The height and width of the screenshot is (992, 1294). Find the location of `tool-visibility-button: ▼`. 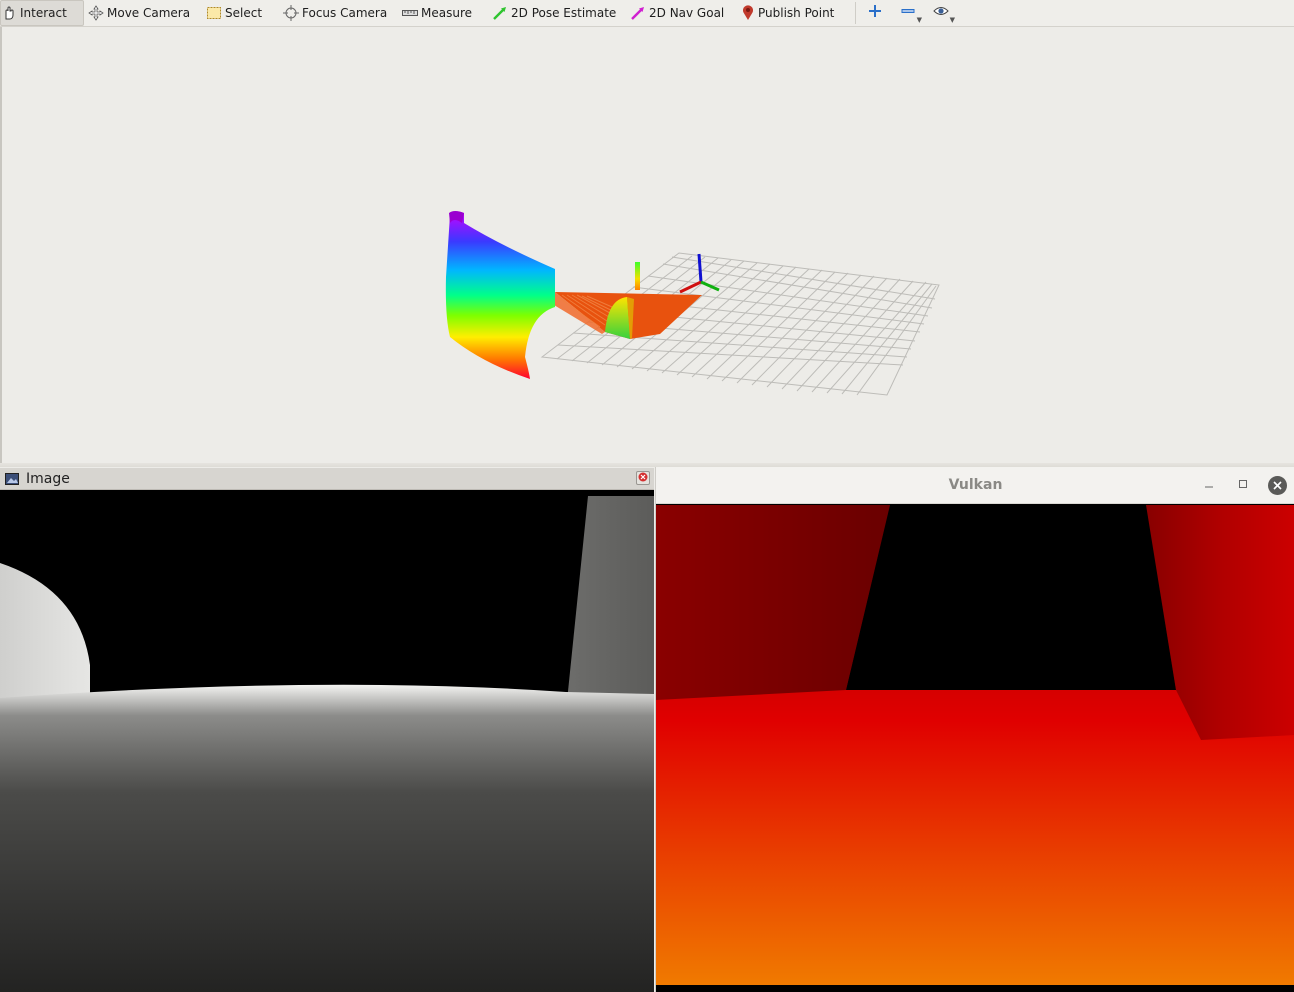

tool-visibility-button: ▼ is located at coordinates (942, 13).